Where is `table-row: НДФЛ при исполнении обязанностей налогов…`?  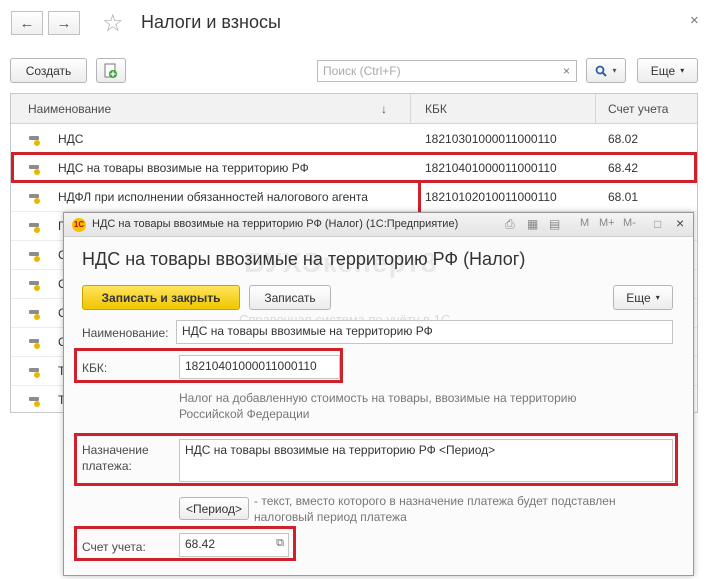 table-row: НДФЛ при исполнении обязанностей налогов… is located at coordinates (354, 197).